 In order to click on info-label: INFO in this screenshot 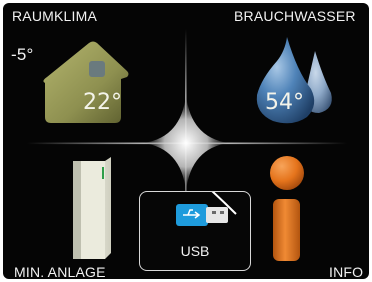, I will do `click(346, 271)`.